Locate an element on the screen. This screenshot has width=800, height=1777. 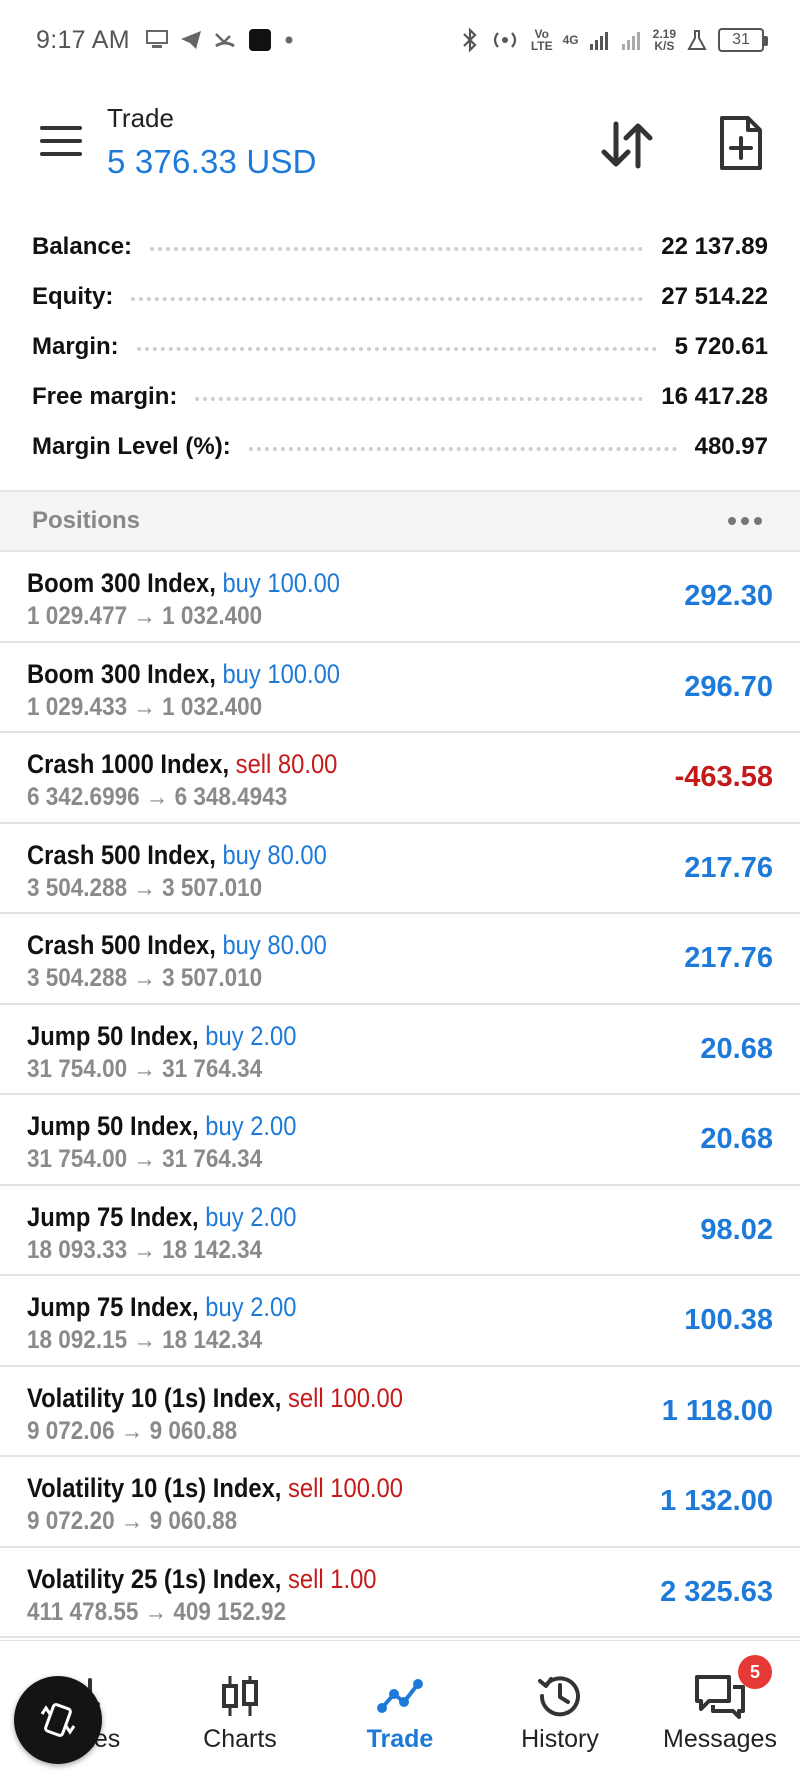
summary-value: 480.97 is located at coordinates (731, 446).